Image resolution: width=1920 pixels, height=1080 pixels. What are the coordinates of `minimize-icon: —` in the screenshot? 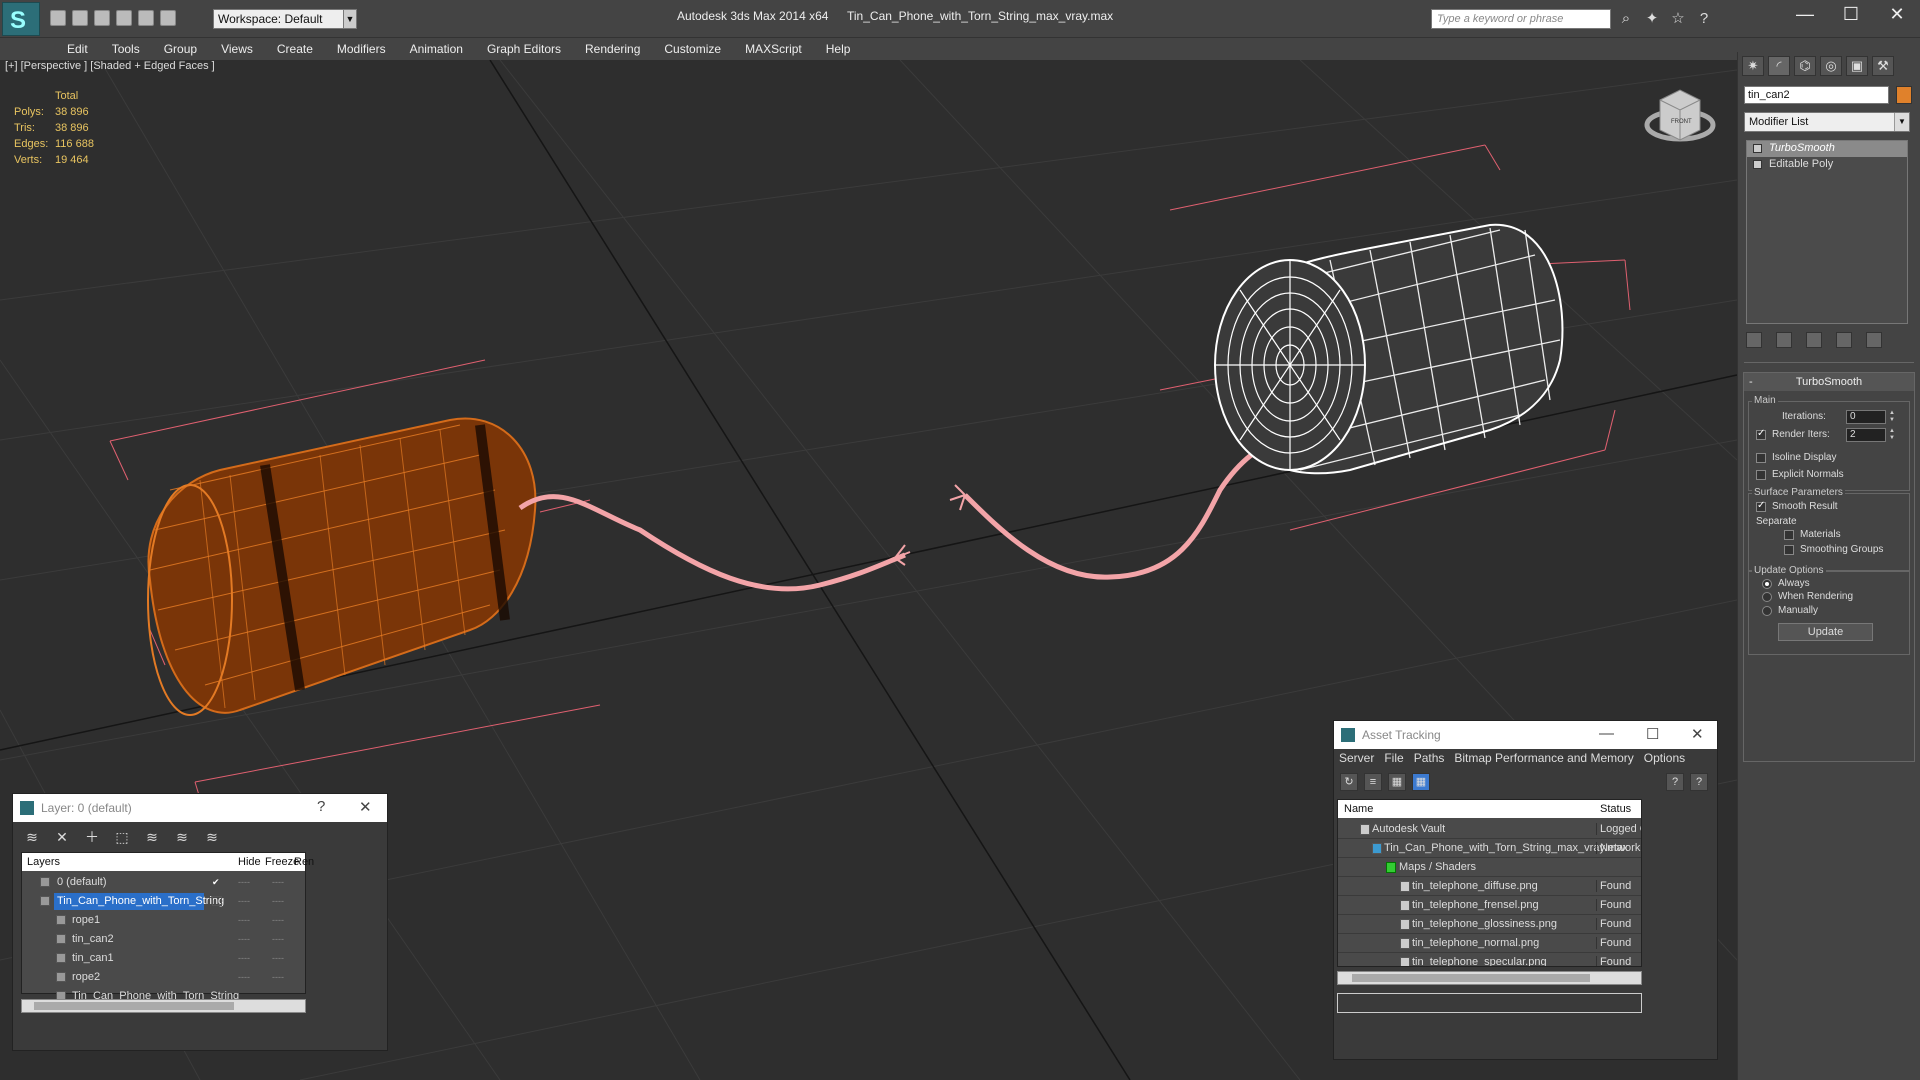 It's located at (1805, 14).